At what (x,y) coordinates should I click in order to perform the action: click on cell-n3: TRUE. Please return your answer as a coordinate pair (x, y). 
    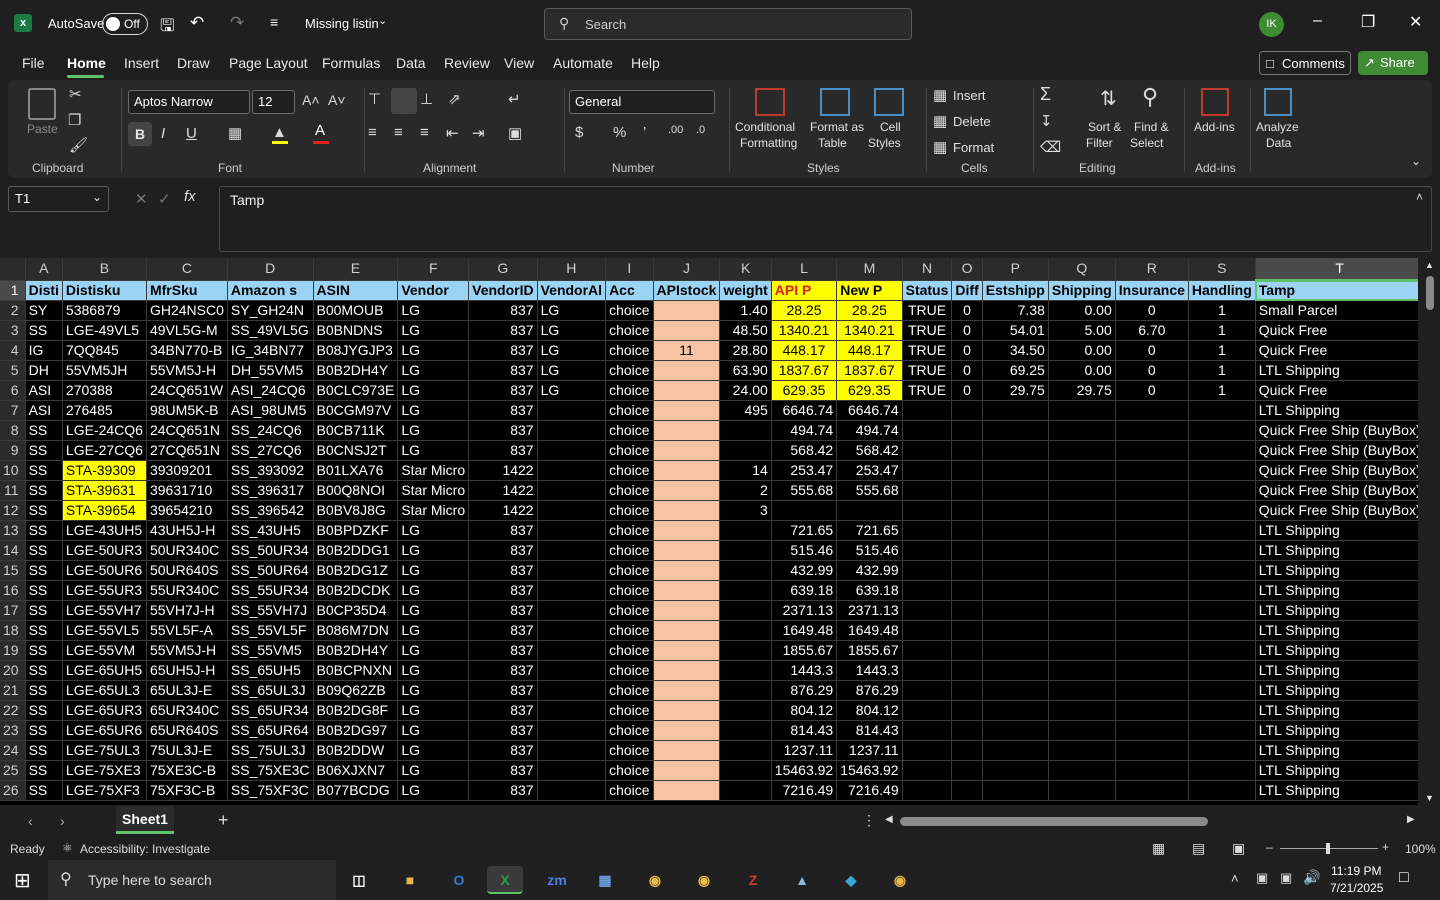
    Looking at the image, I should click on (927, 330).